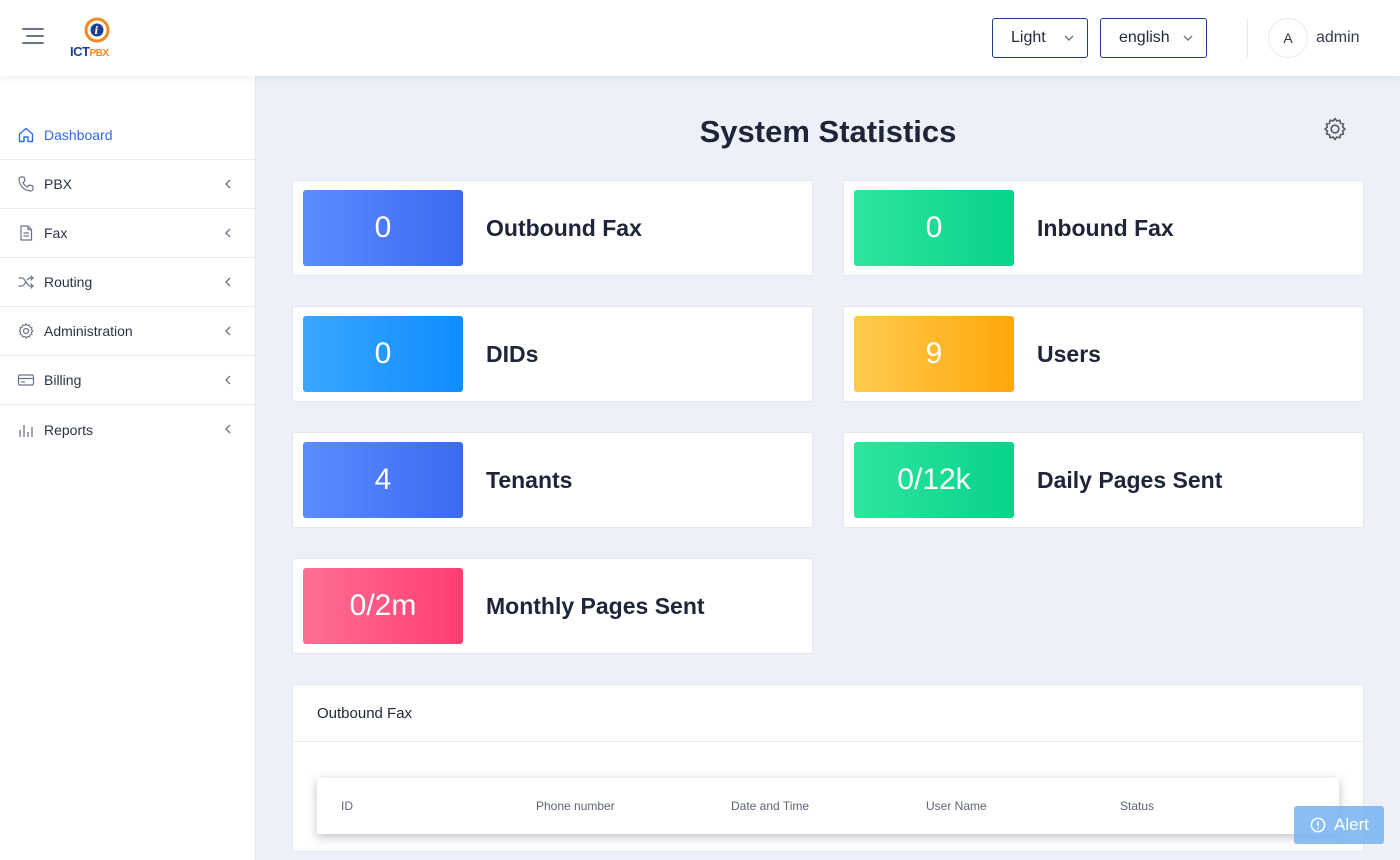 This screenshot has height=860, width=1400. I want to click on bar-chart-icon, so click(26, 430).